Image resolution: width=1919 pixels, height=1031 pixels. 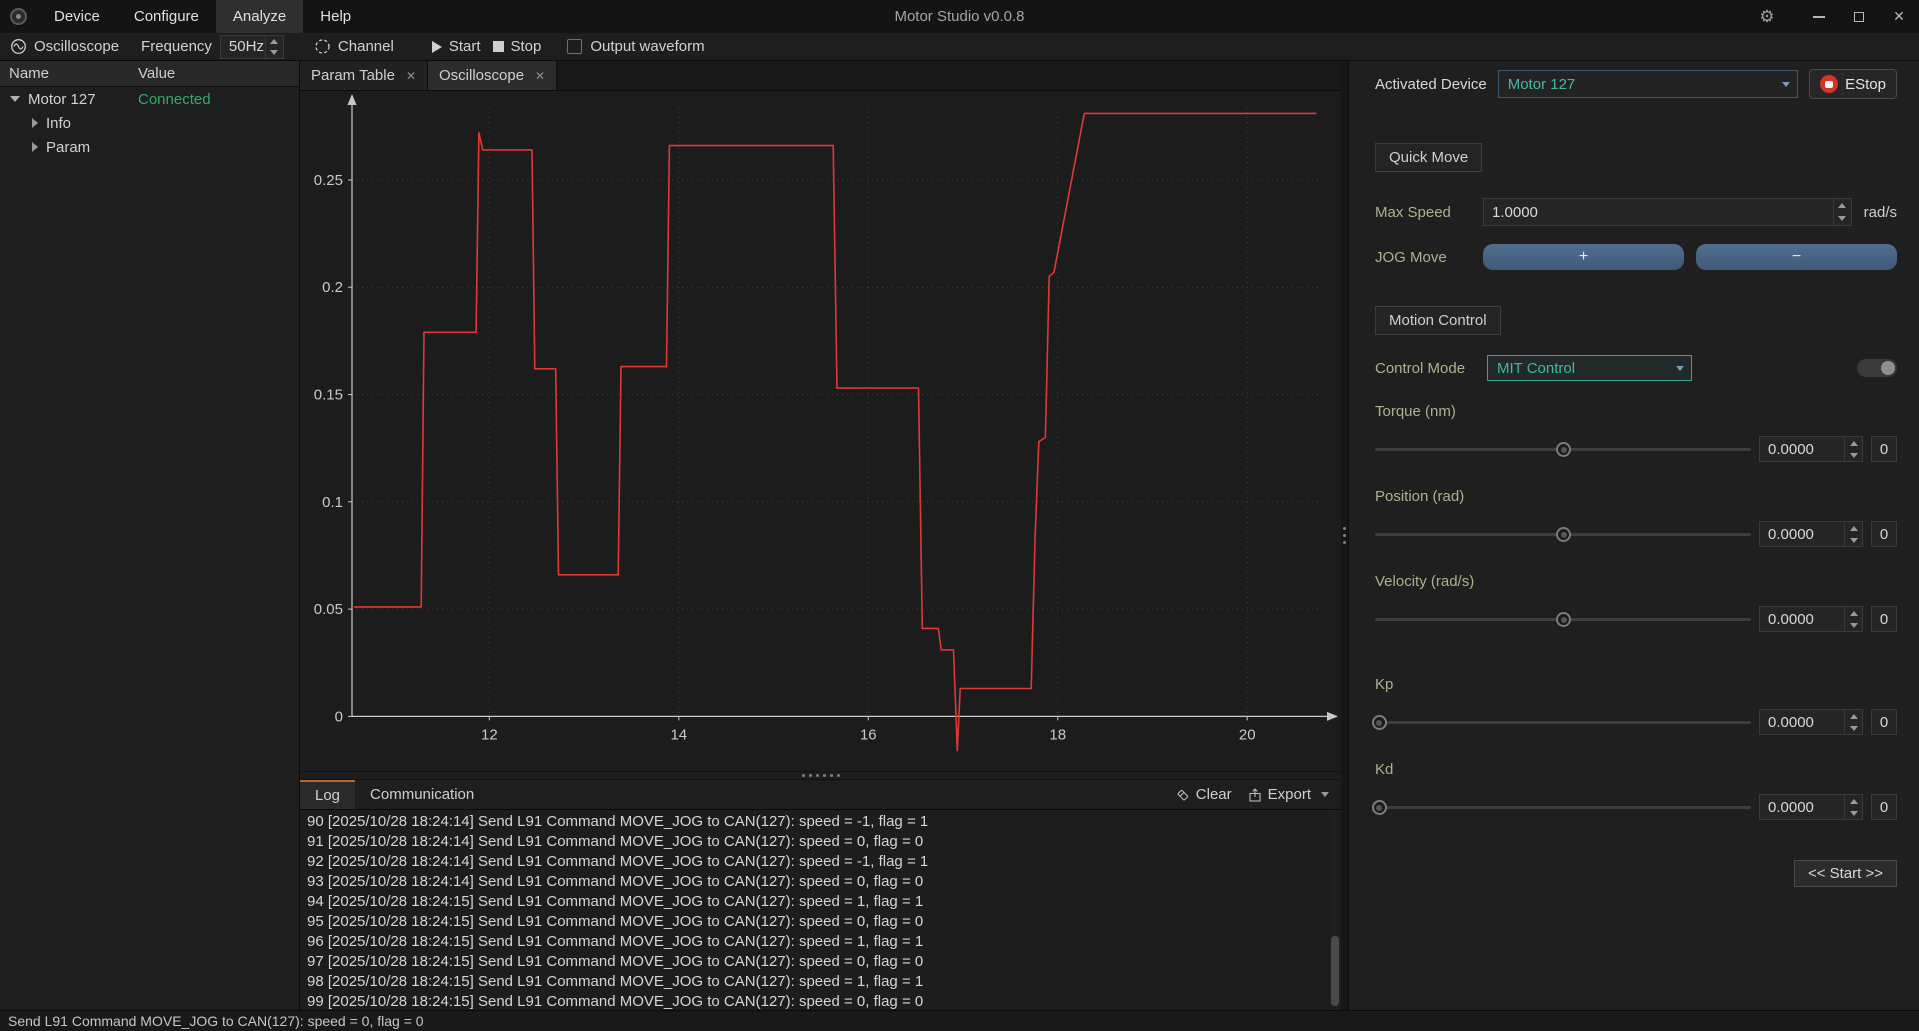 I want to click on menu-label: Device, so click(x=77, y=16).